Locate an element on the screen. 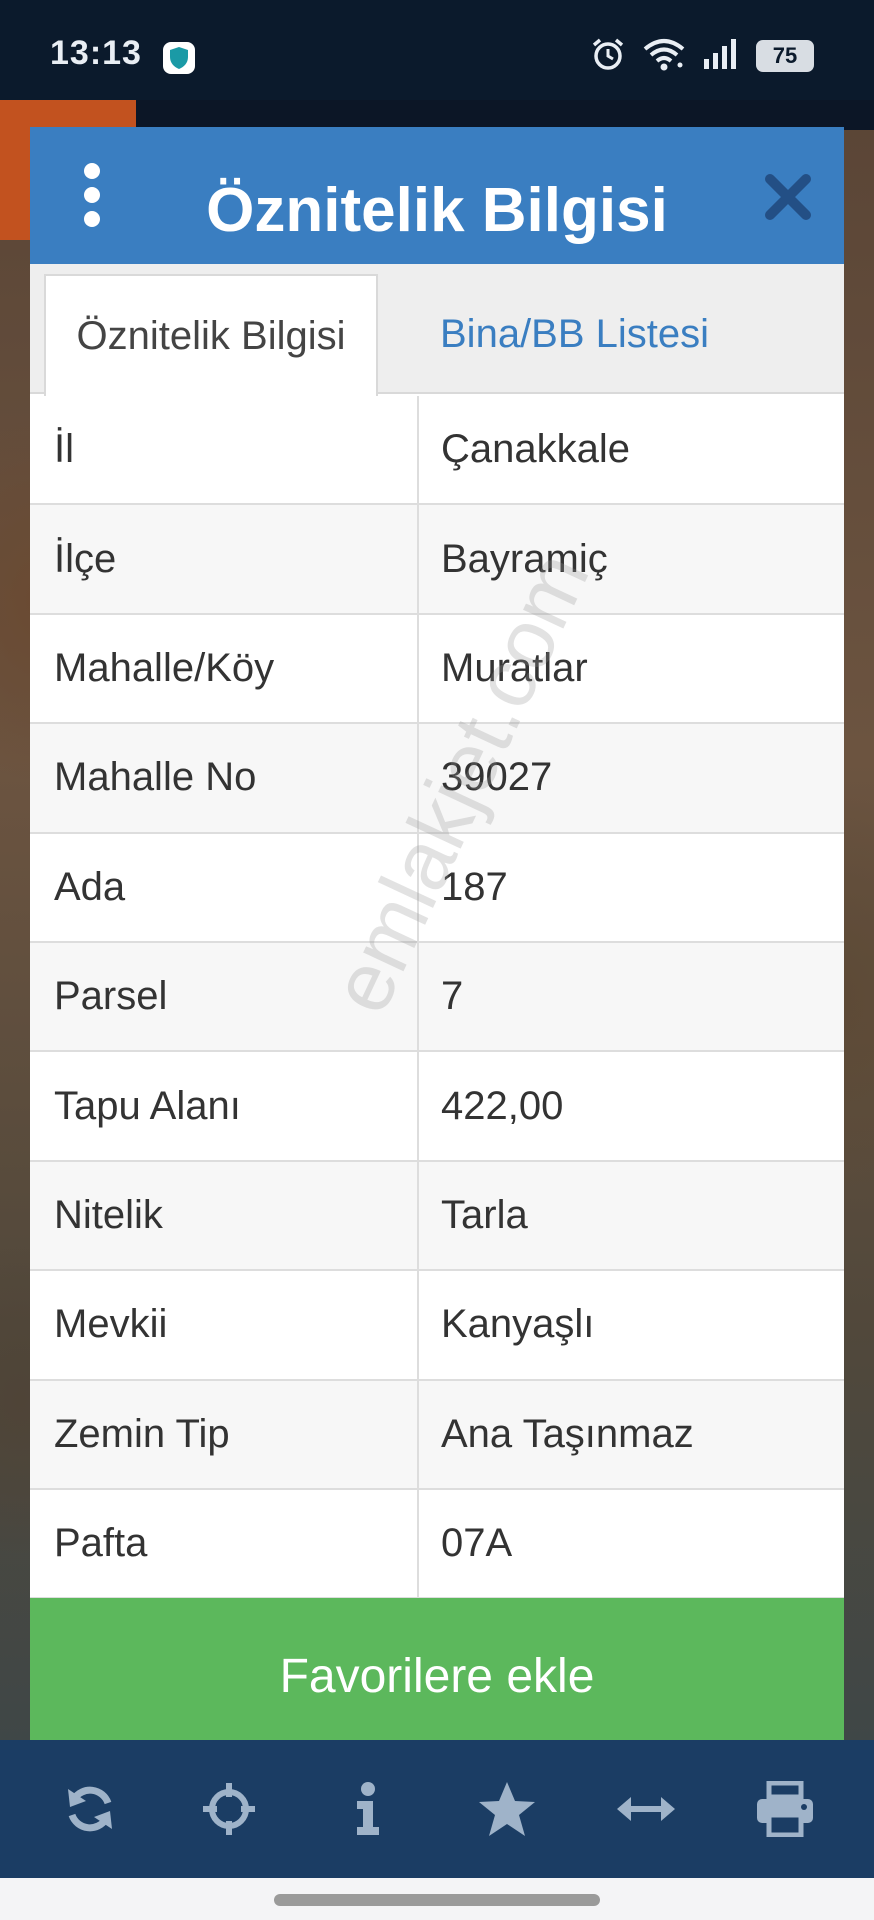 The width and height of the screenshot is (874, 1920). row-value: 7 is located at coordinates (452, 996).